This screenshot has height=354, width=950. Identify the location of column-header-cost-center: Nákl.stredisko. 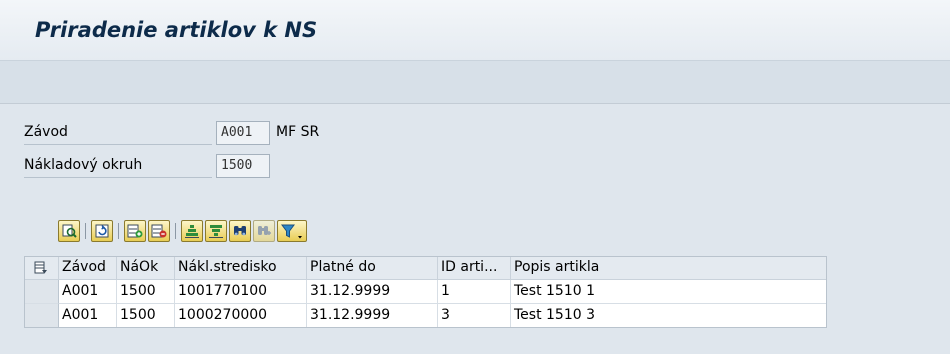
(241, 268).